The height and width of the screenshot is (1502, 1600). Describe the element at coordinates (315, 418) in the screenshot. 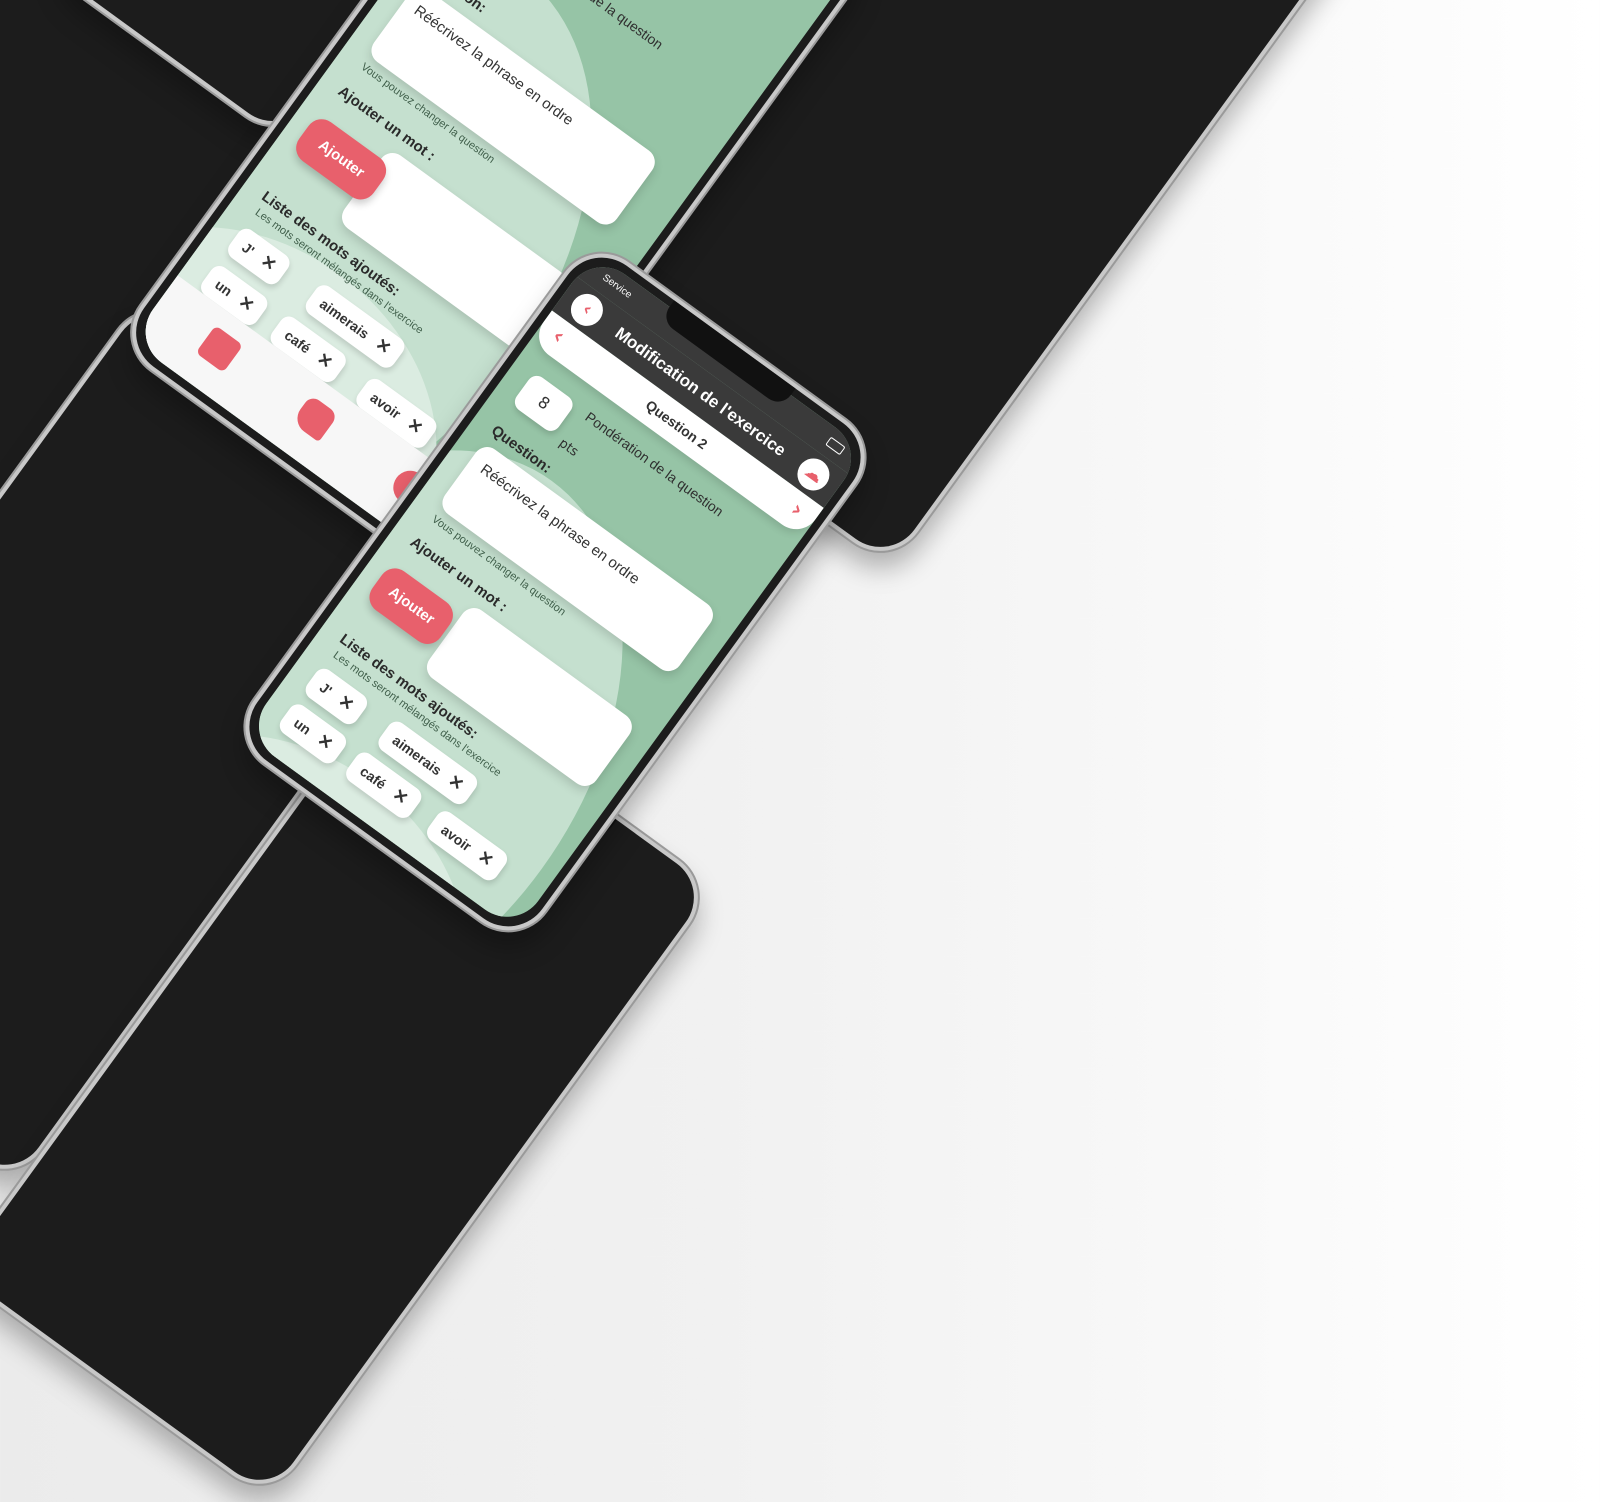

I see `exercise-icon` at that location.